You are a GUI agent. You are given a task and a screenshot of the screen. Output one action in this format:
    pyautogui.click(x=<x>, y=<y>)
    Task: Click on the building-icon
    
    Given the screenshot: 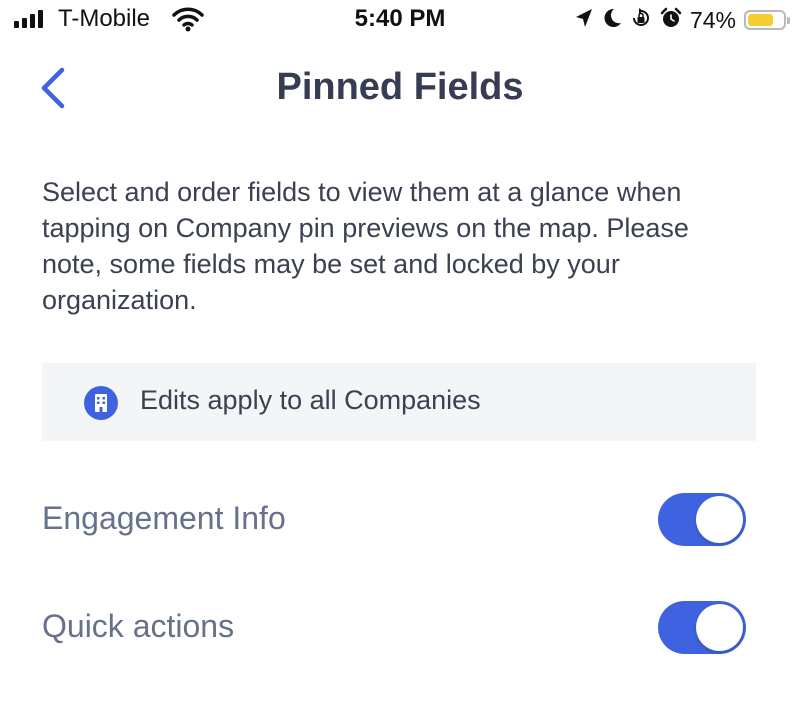 What is the action you would take?
    pyautogui.click(x=101, y=403)
    